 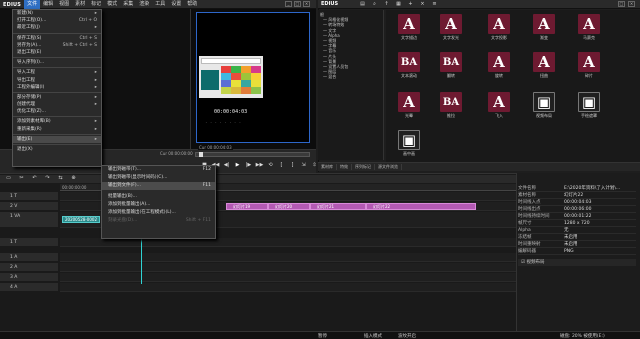 I want to click on track-header: 3 A, so click(x=29, y=277).